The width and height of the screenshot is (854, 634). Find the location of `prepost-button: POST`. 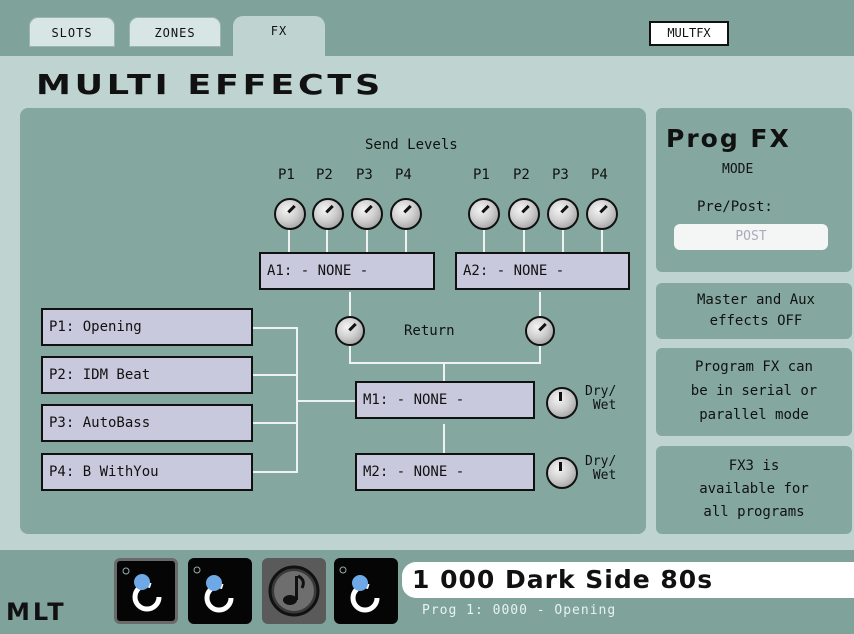

prepost-button: POST is located at coordinates (751, 237).